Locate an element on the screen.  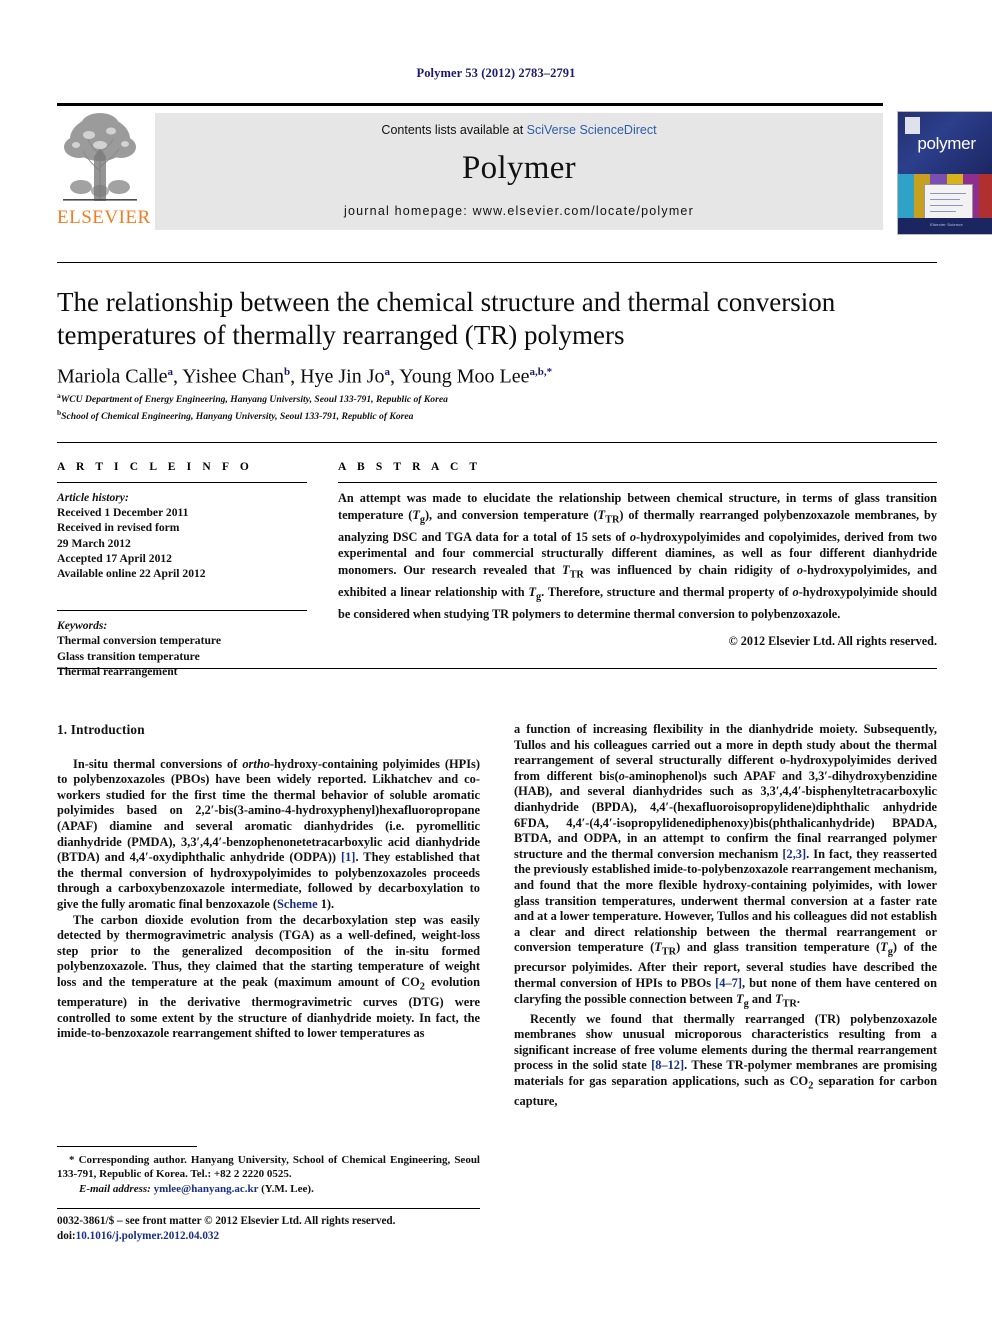
keyword-1: Glass transition temperature is located at coordinates (128, 656).